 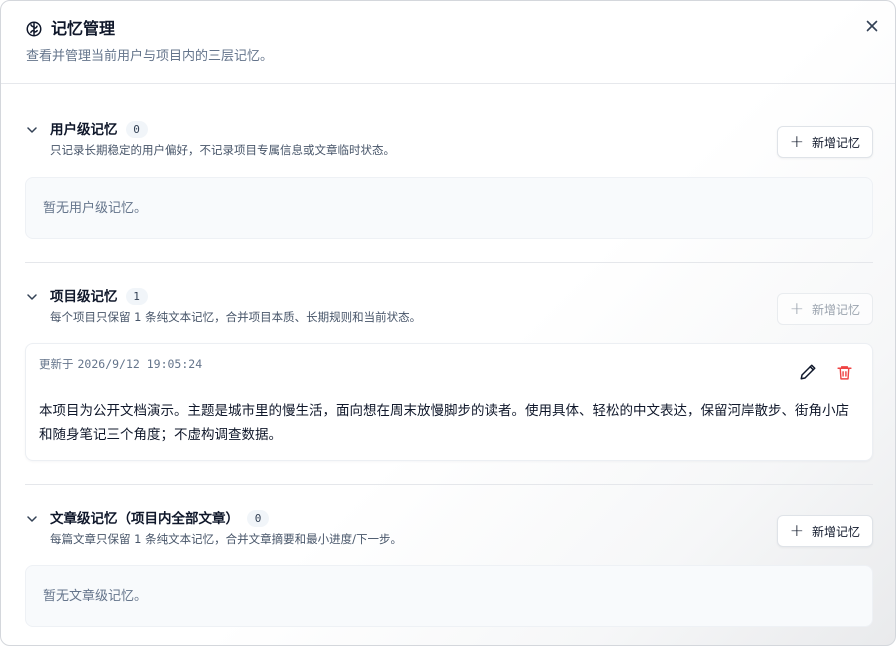 What do you see at coordinates (84, 297) in the screenshot?
I see `section-title-text: 项目级记忆` at bounding box center [84, 297].